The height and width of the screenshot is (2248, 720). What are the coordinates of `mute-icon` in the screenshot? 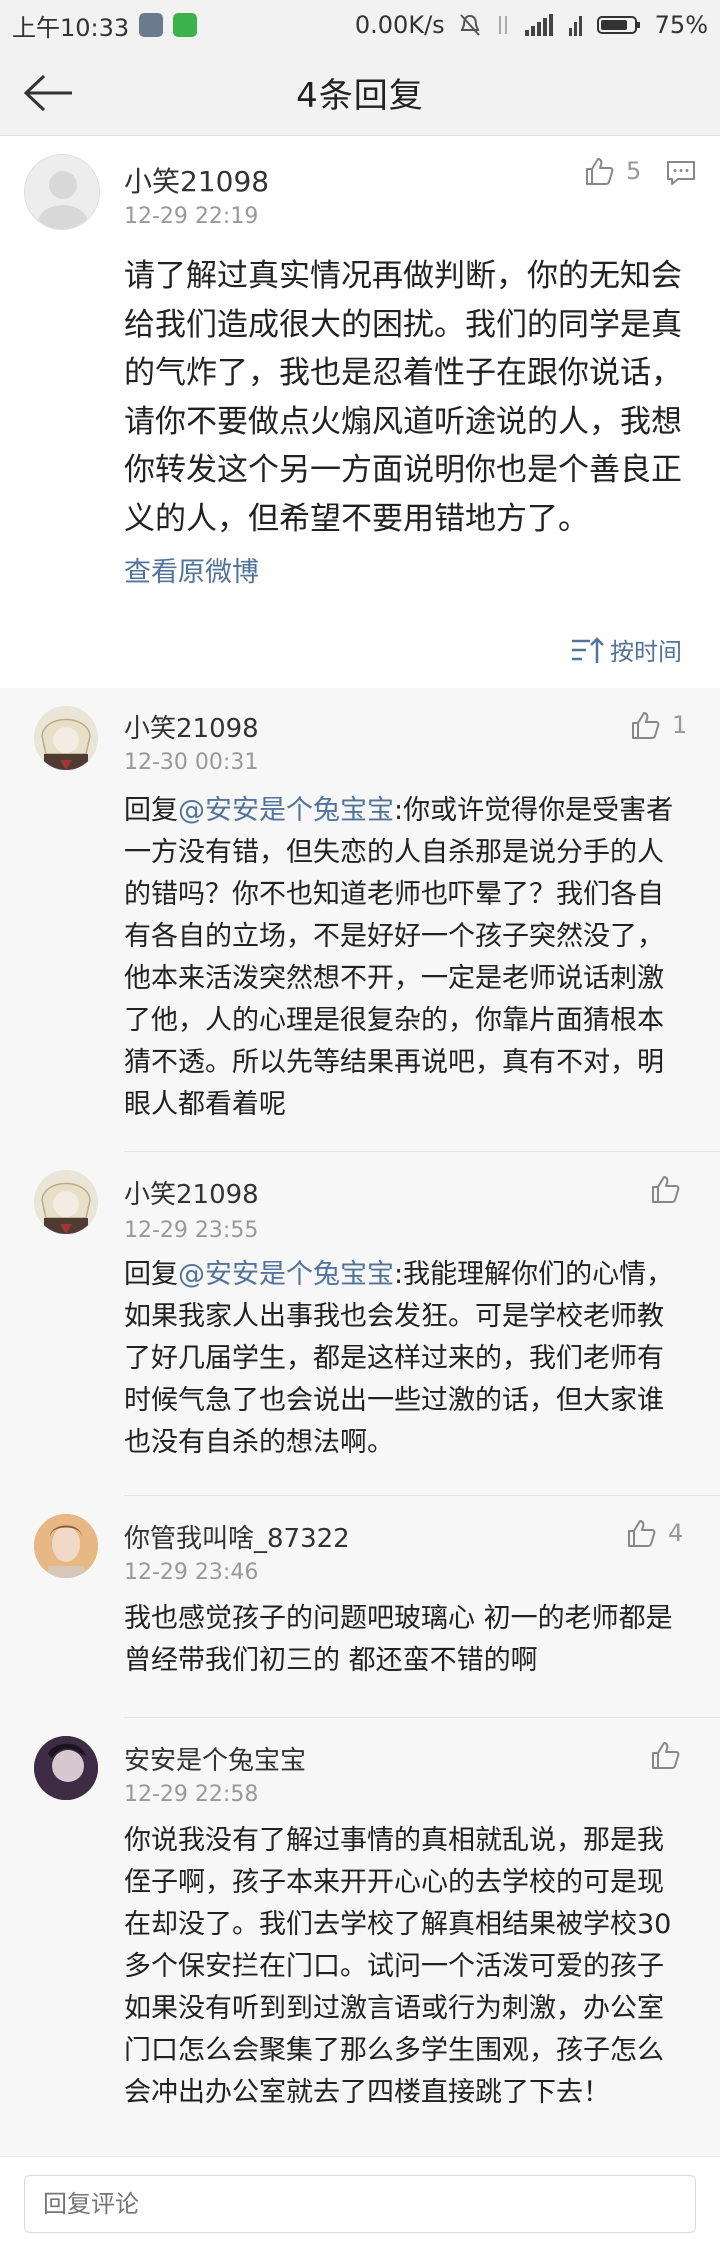 It's located at (469, 25).